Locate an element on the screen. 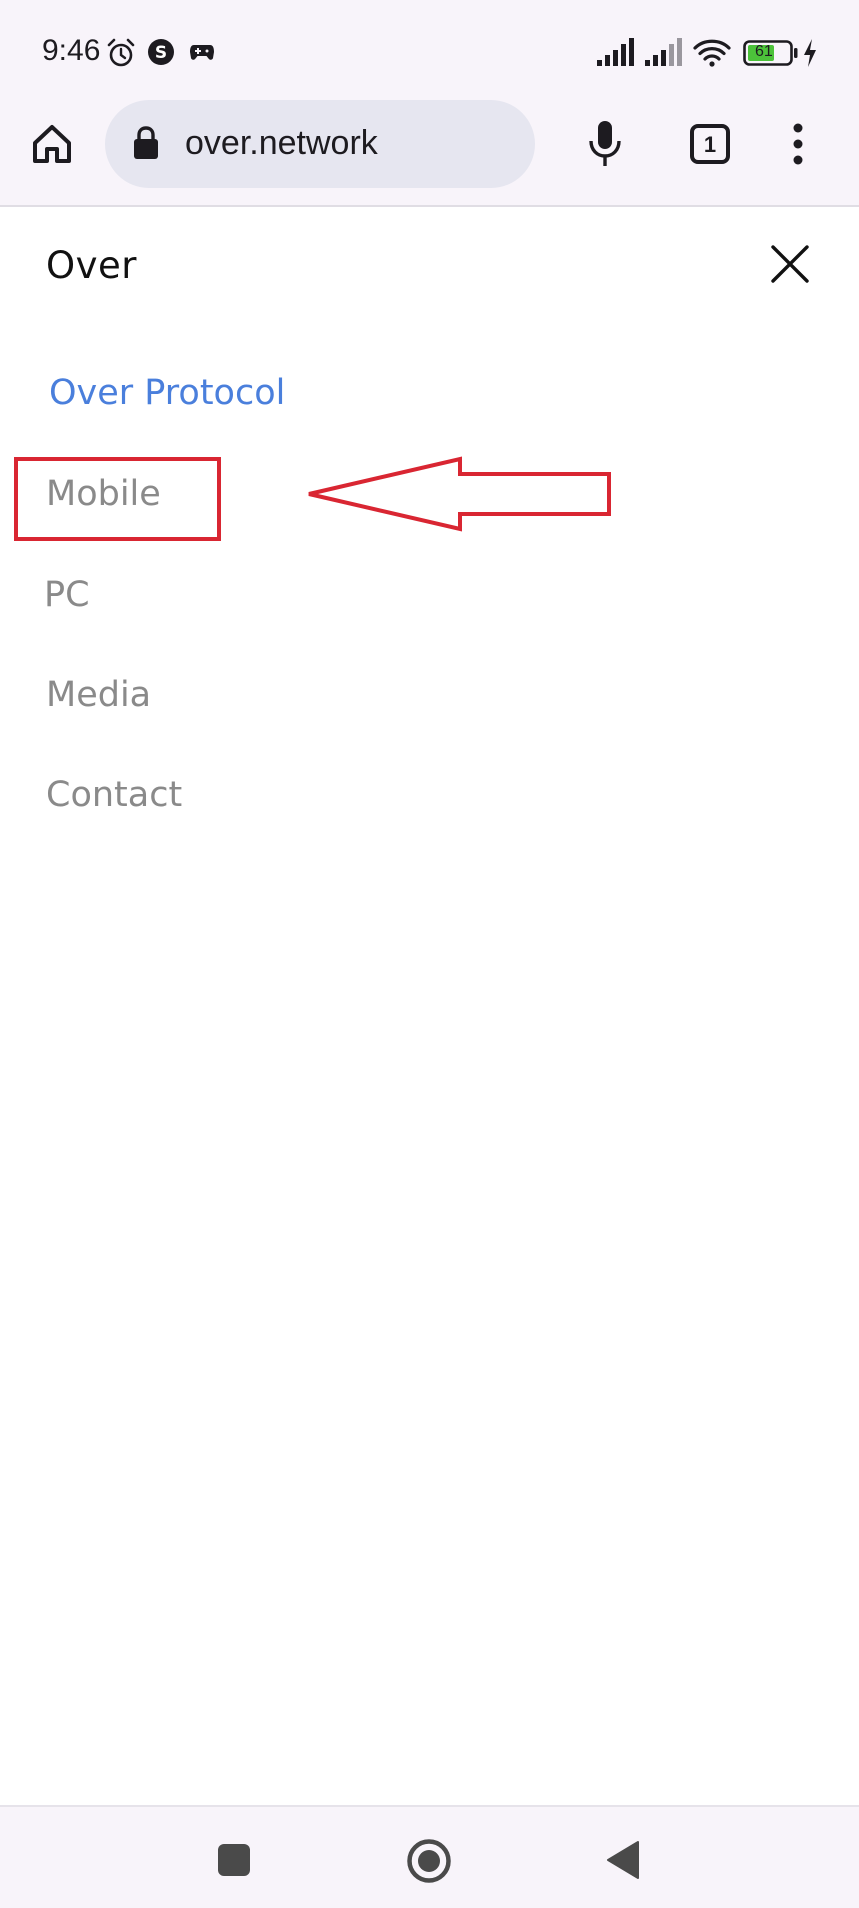  s-app-icon: S is located at coordinates (161, 52).